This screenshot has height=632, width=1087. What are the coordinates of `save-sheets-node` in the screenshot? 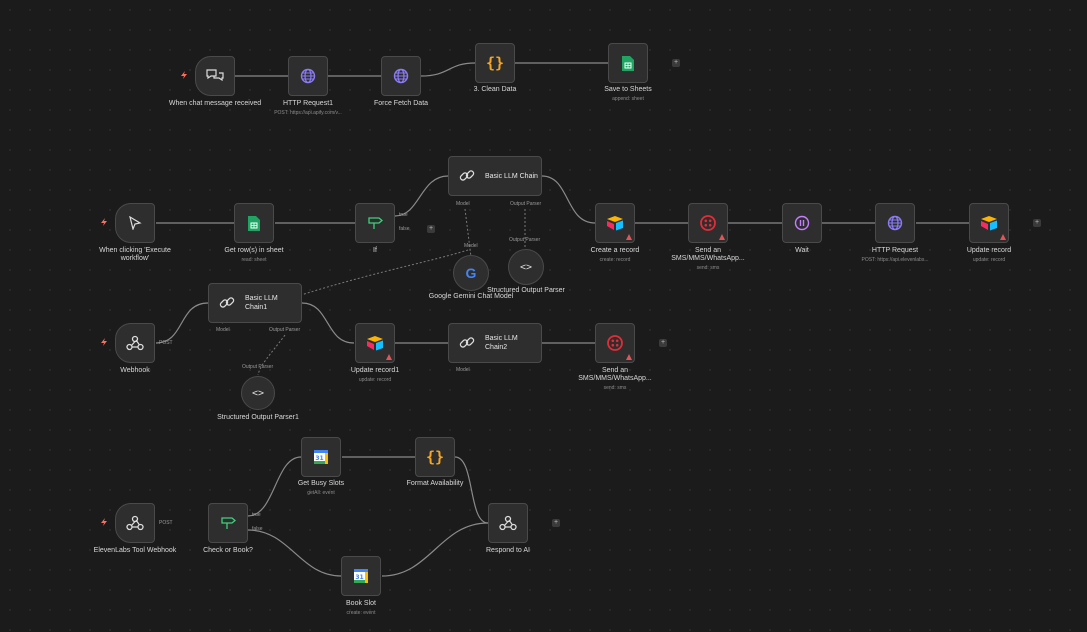 It's located at (628, 63).